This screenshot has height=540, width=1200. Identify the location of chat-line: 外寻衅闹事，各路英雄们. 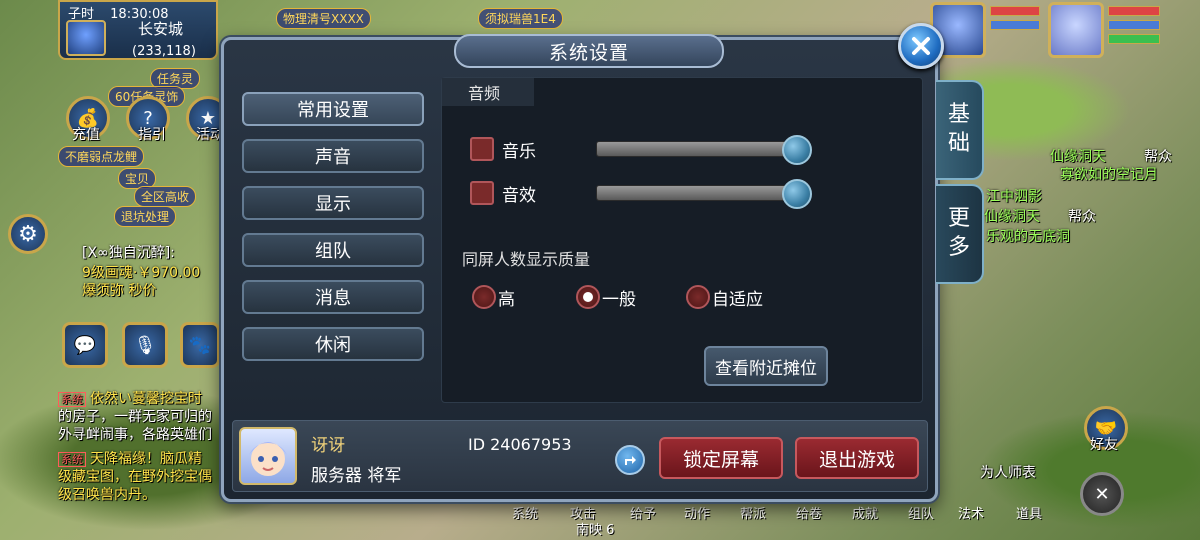
(135, 435).